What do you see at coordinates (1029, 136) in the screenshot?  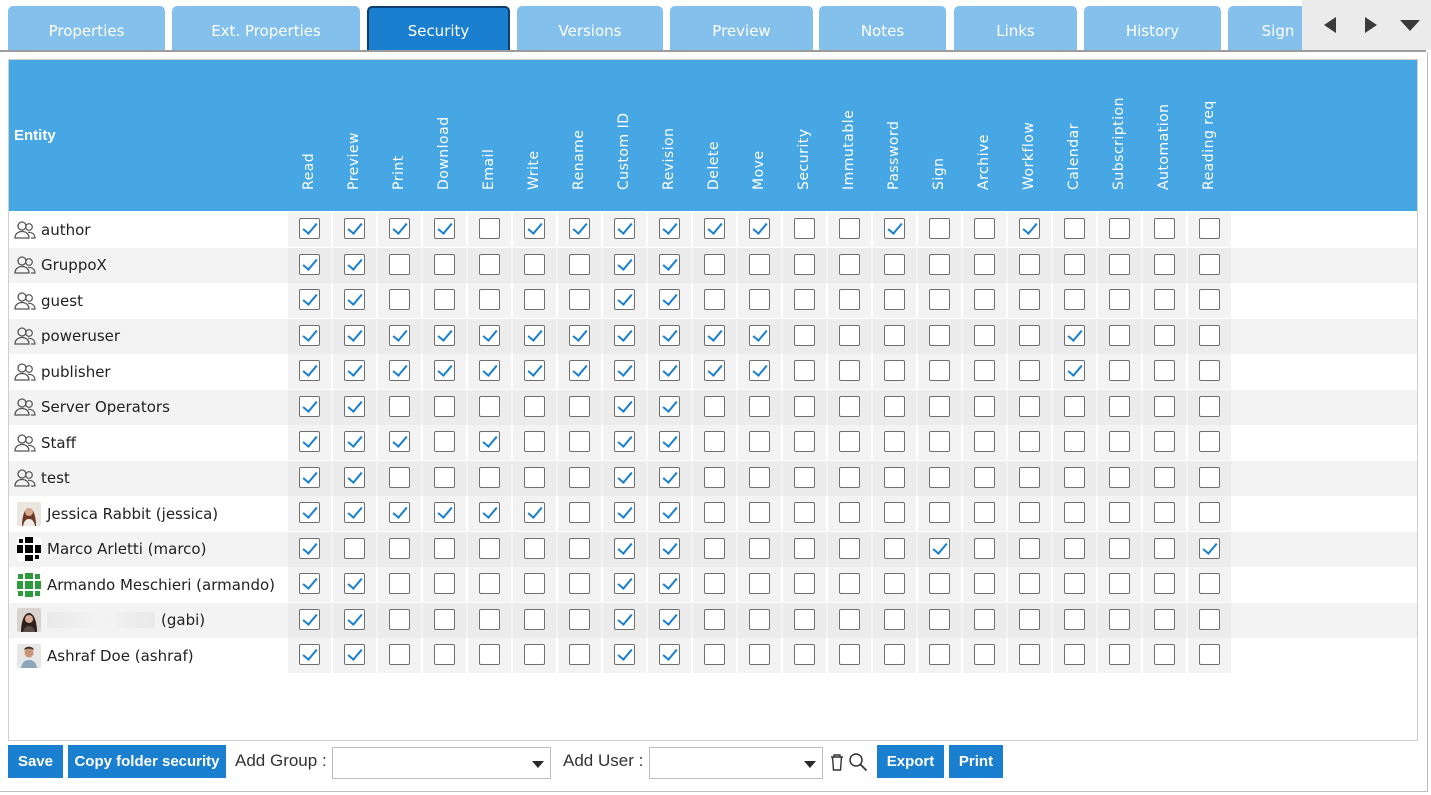 I see `column-header: Workflow` at bounding box center [1029, 136].